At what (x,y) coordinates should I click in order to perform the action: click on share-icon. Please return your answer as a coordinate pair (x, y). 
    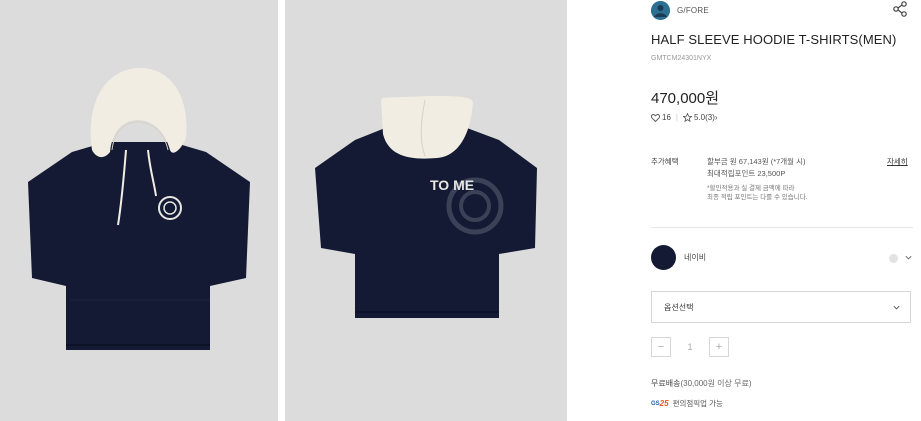
    Looking at the image, I should click on (900, 9).